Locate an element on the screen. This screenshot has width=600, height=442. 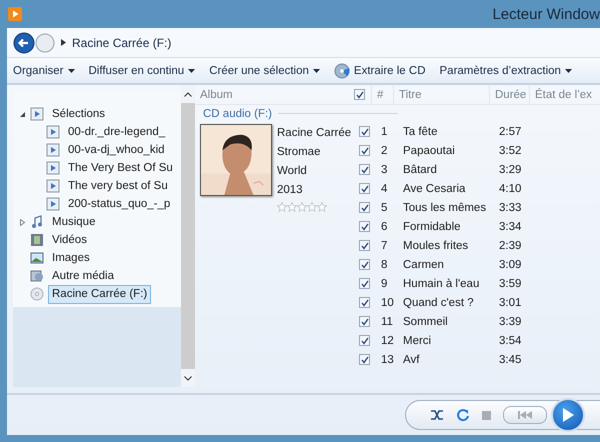
toolbar-button: Créer une sélection is located at coordinates (264, 70).